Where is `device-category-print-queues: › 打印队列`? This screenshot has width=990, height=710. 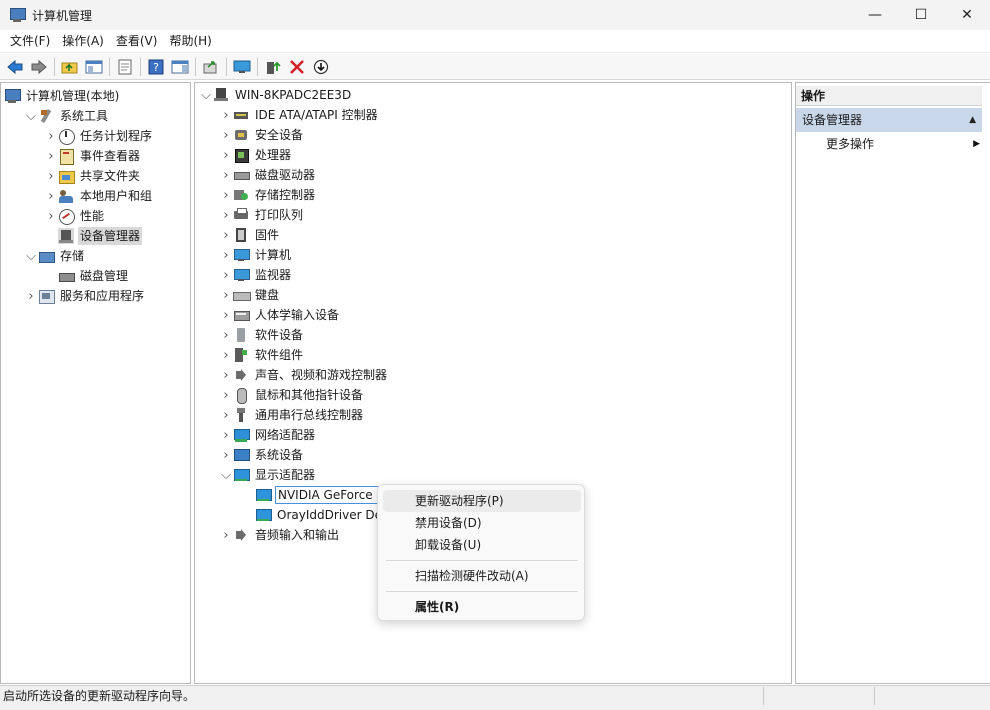 device-category-print-queues: › 打印队列 is located at coordinates (262, 215).